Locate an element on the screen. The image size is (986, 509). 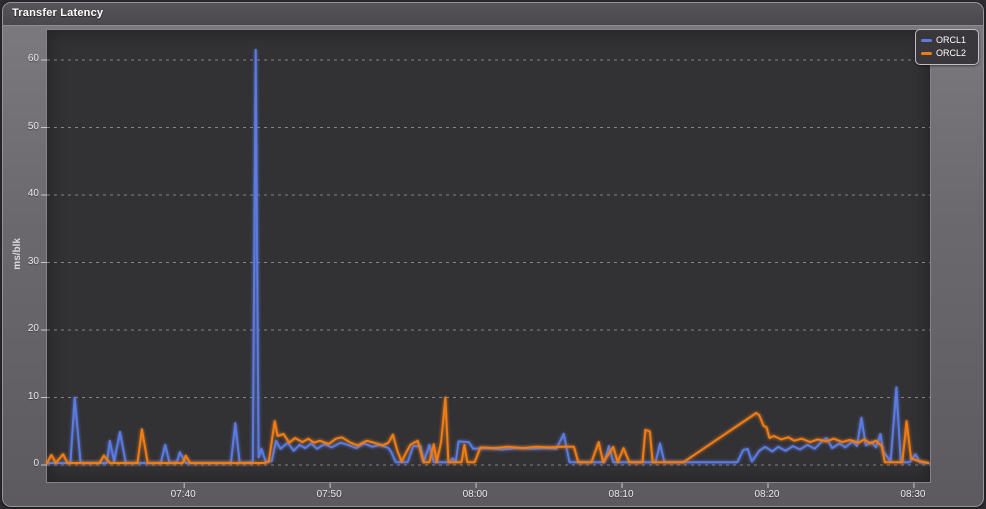
legend-label-orcl2: ORCL2 is located at coordinates (951, 53).